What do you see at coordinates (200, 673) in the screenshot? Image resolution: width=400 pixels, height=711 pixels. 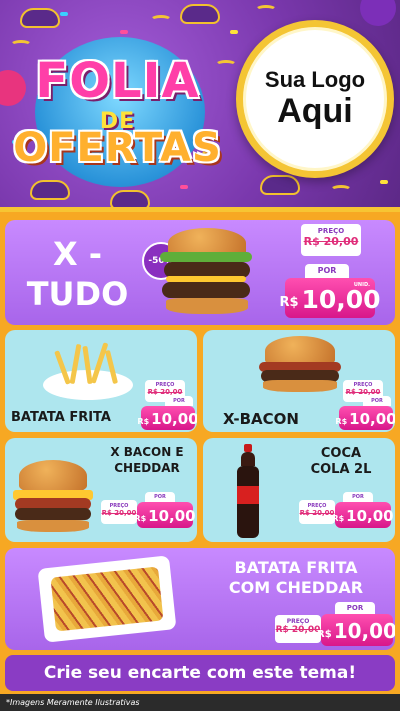 I see `cta-banner: Crie seu encarte com este tema!` at bounding box center [200, 673].